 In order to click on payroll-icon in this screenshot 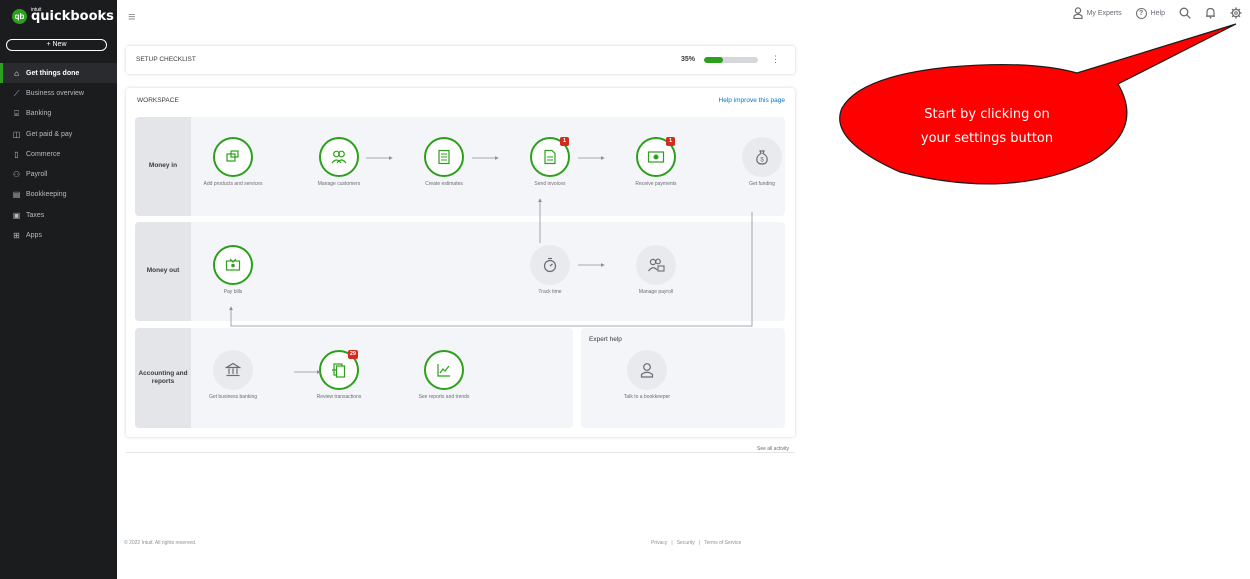, I will do `click(656, 265)`.